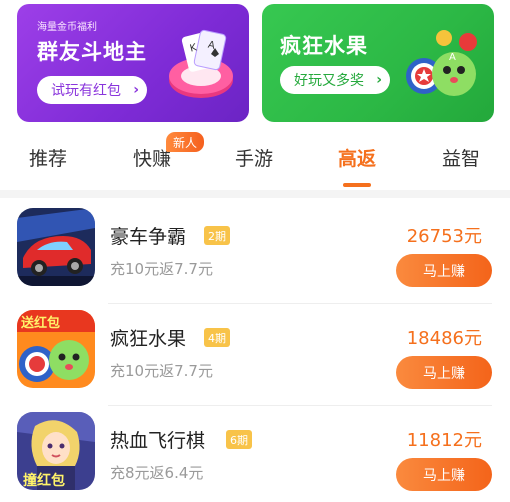  What do you see at coordinates (41, 323) in the screenshot?
I see `icon-label: 送红包` at bounding box center [41, 323].